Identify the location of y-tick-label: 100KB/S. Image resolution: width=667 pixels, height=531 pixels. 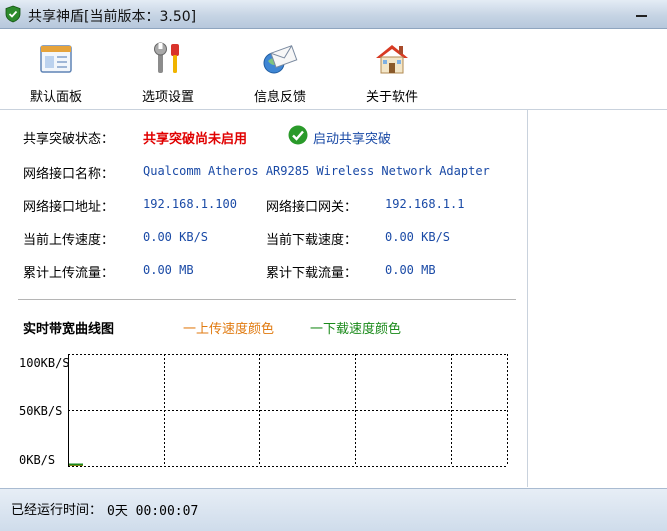
(44, 363).